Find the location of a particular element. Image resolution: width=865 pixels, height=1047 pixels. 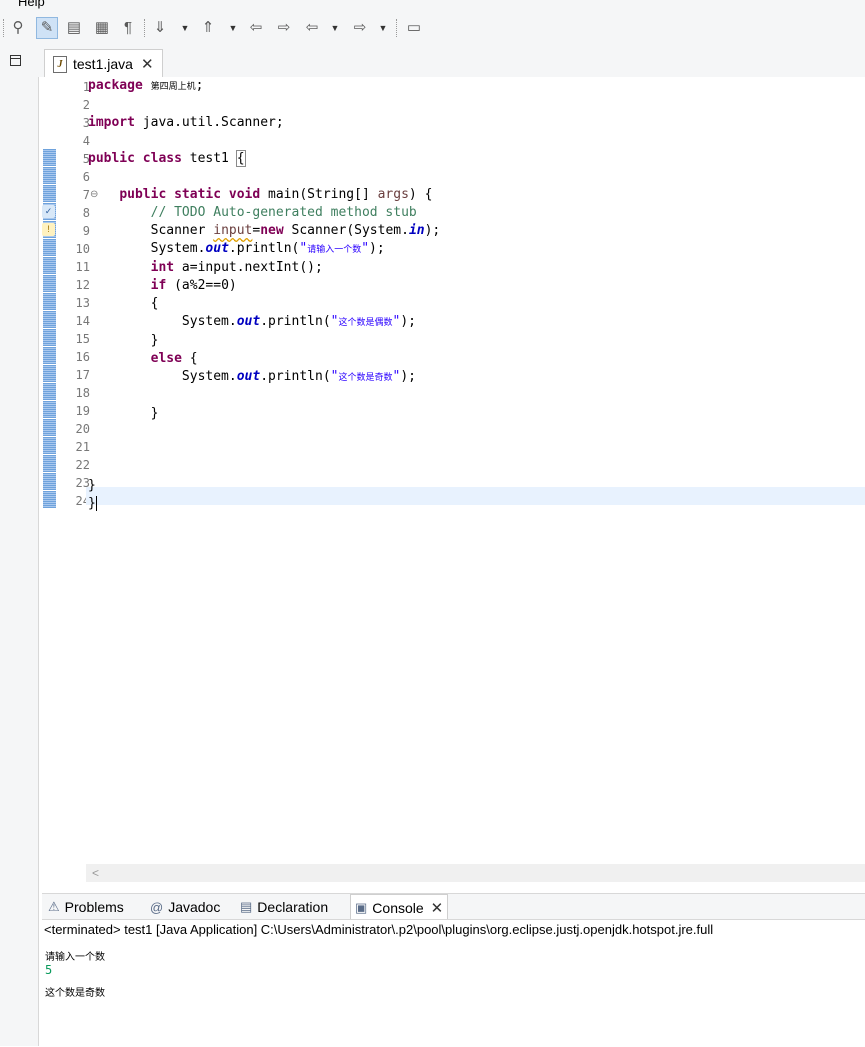

task-marker-icon: ✓ is located at coordinates (48, 211).